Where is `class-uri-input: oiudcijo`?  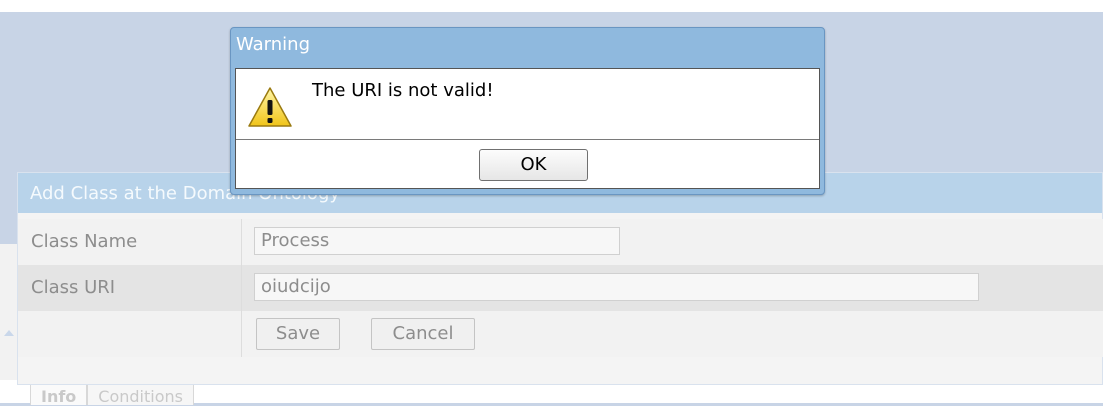
class-uri-input: oiudcijo is located at coordinates (616, 287).